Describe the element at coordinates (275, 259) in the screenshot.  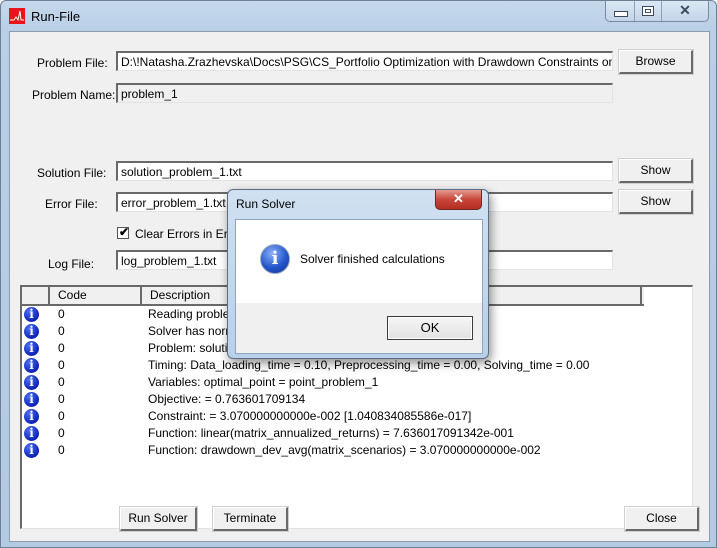
I see `information-icon: i` at that location.